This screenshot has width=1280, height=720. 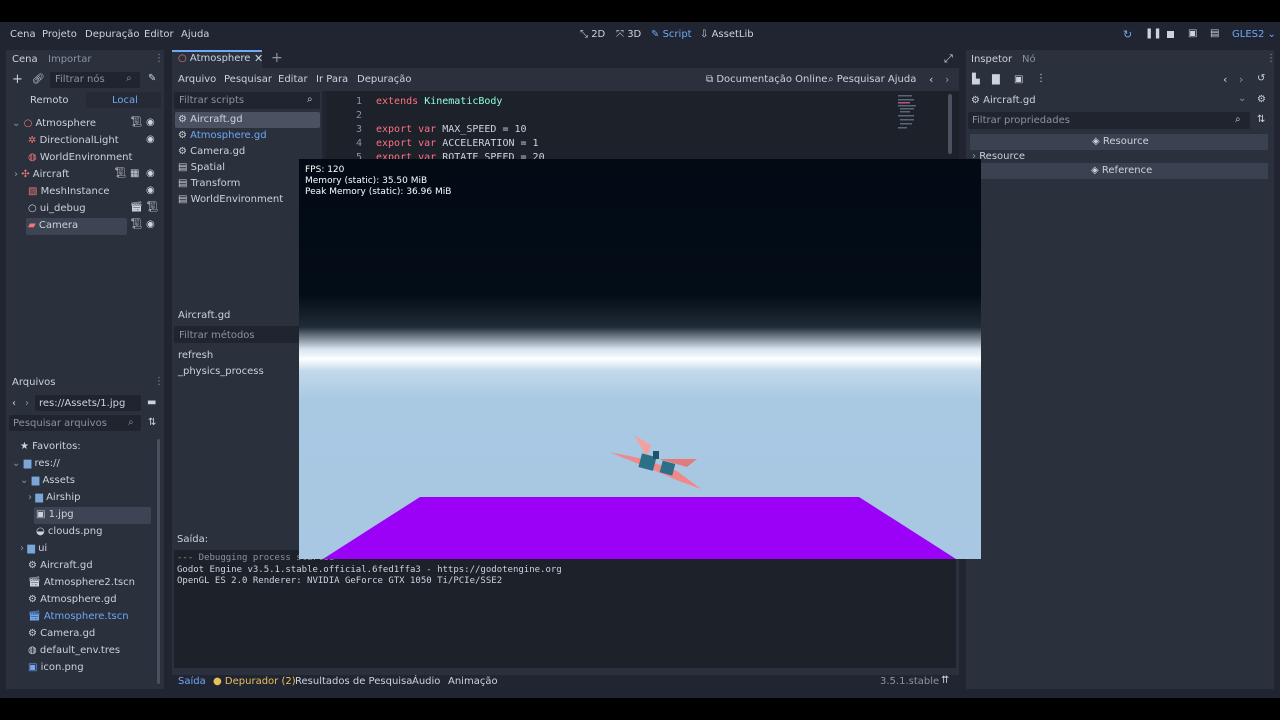 I want to click on script-menu-arquivo: Arquivo, so click(x=197, y=79).